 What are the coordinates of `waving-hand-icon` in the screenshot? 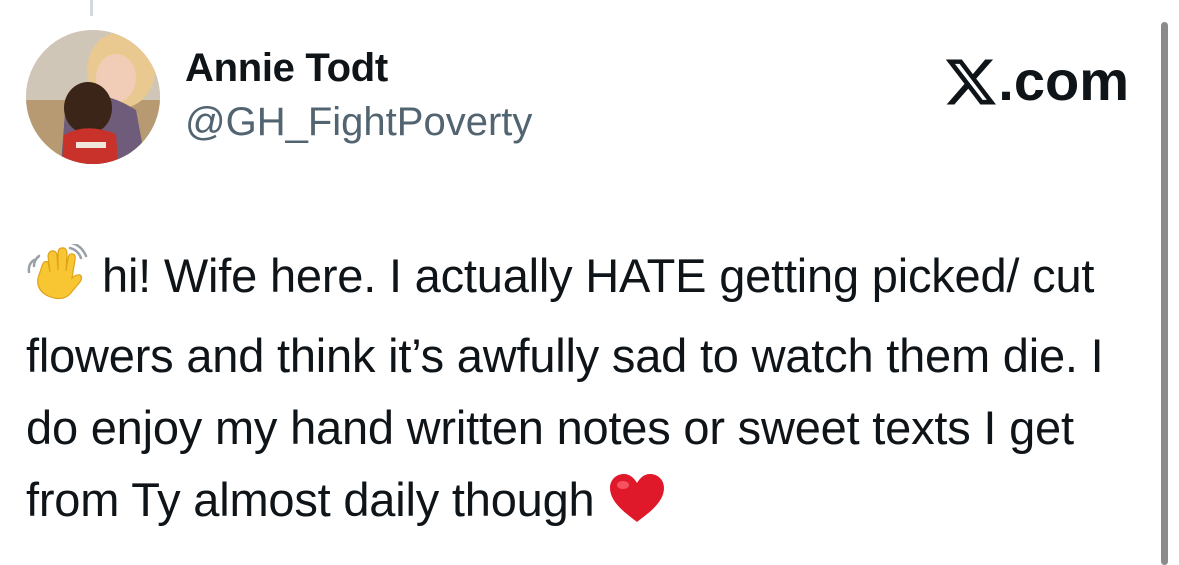 It's located at (57, 280).